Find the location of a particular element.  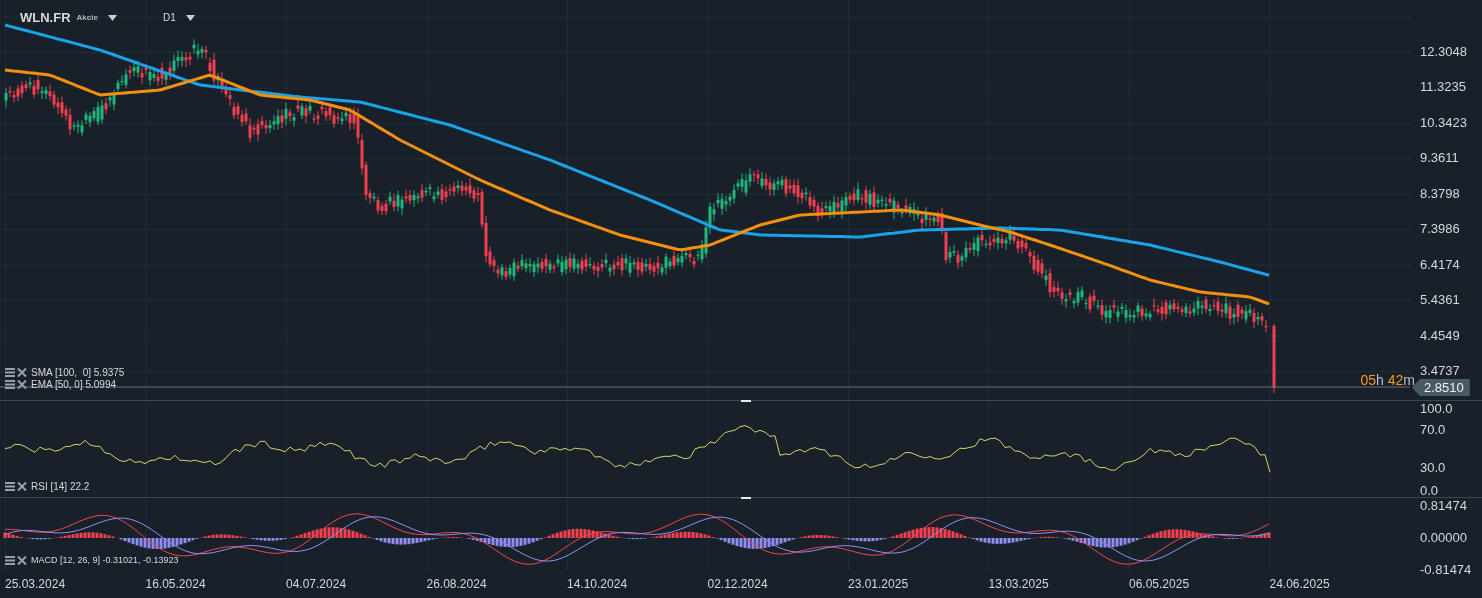

timeframe-label: D1 is located at coordinates (169, 17).